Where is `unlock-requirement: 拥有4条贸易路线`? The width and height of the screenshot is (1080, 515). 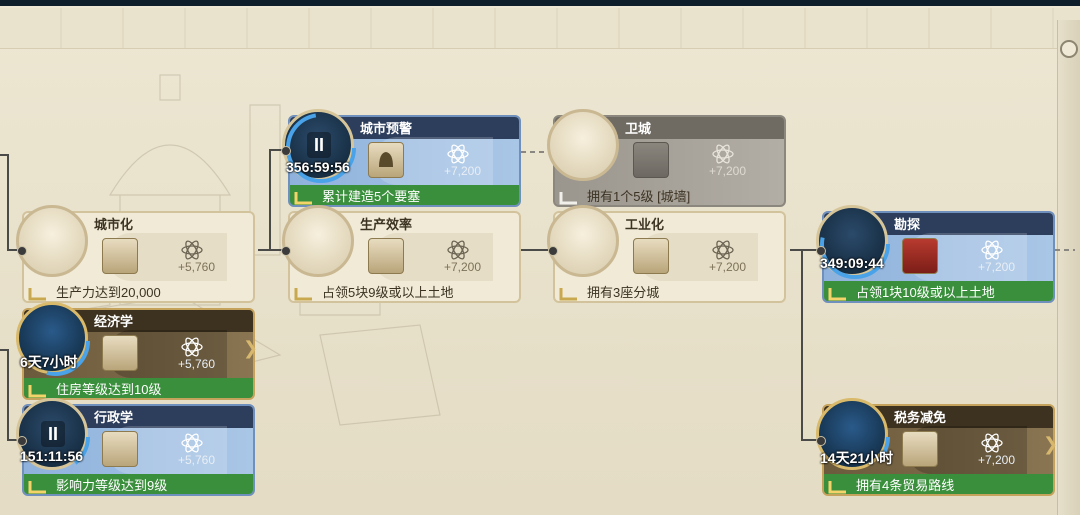
unlock-requirement: 拥有4条贸易路线 is located at coordinates (905, 485).